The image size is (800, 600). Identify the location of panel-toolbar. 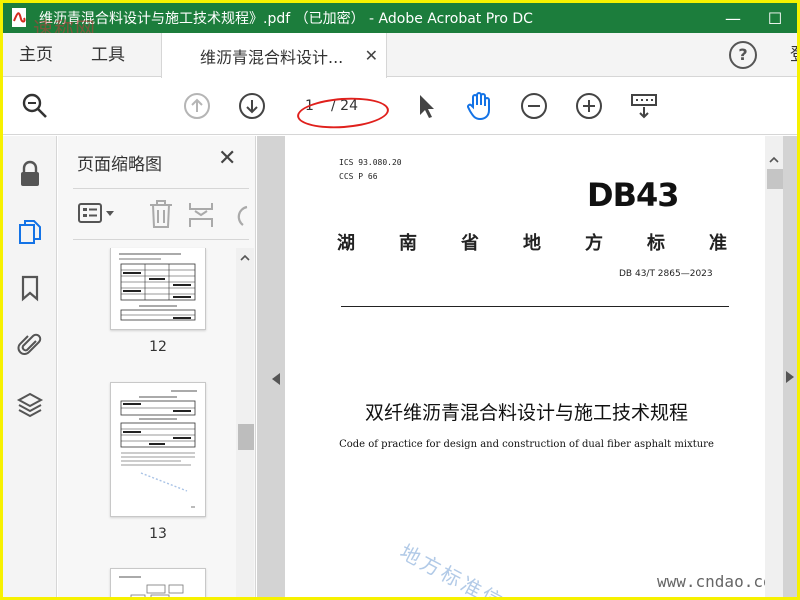
(161, 214).